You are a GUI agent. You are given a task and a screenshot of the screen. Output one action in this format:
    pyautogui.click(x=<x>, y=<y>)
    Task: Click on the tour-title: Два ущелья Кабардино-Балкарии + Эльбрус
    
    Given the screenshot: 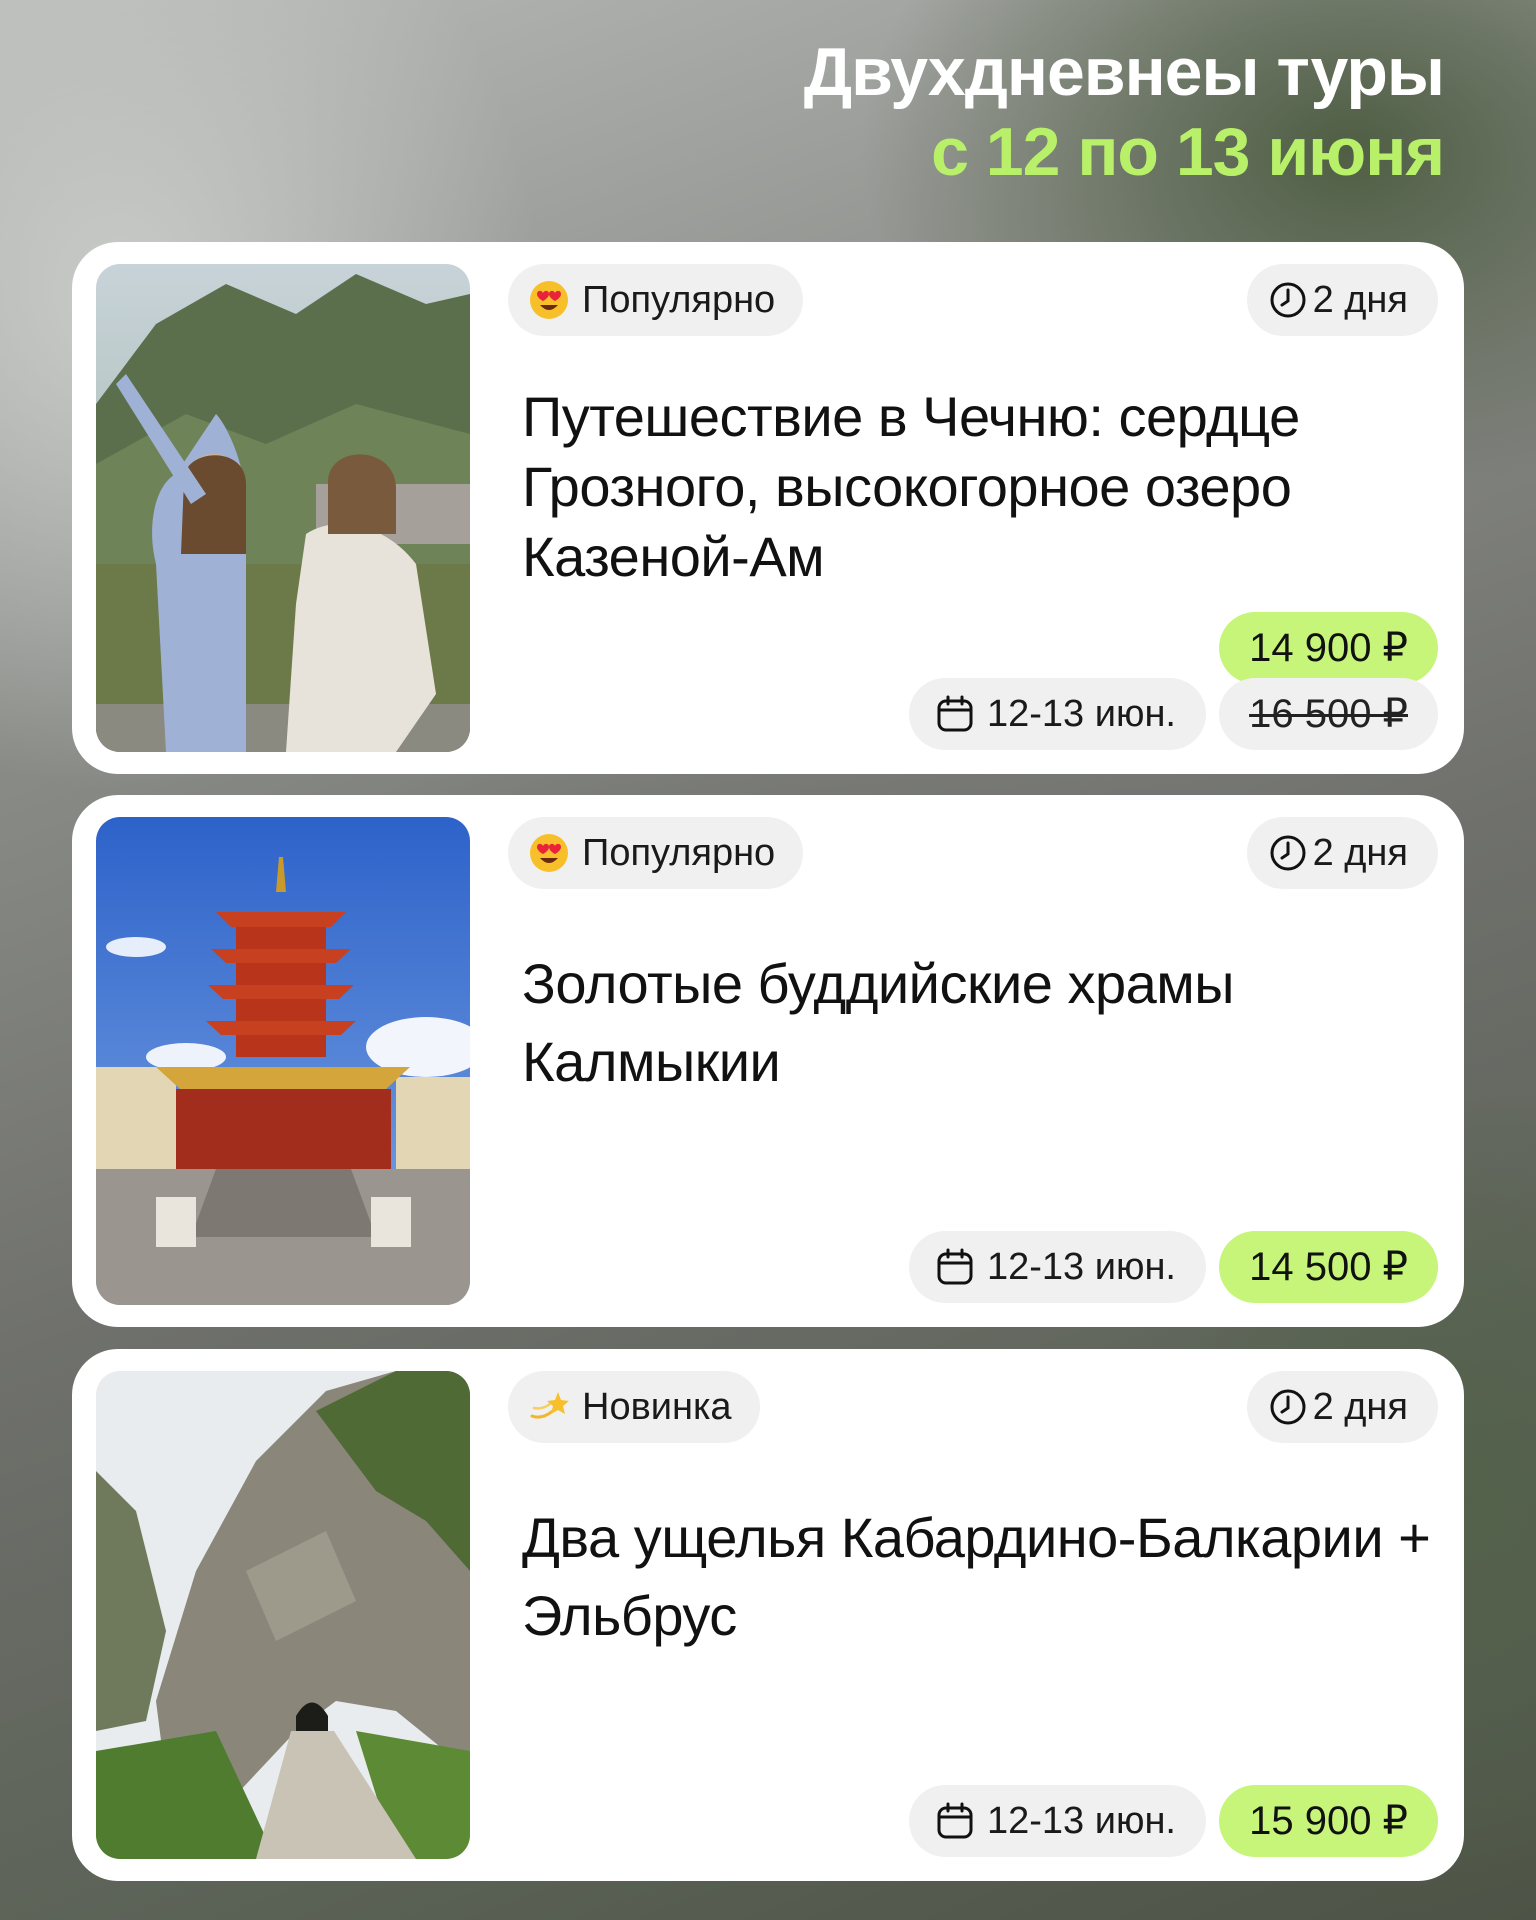 What is the action you would take?
    pyautogui.click(x=977, y=1577)
    